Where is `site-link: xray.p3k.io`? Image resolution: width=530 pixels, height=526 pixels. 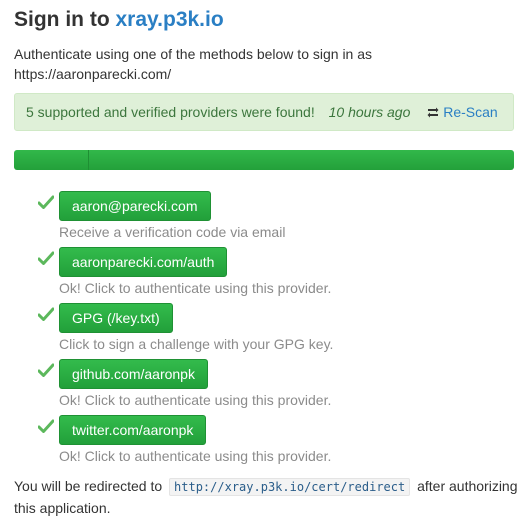
site-link: xray.p3k.io is located at coordinates (170, 19).